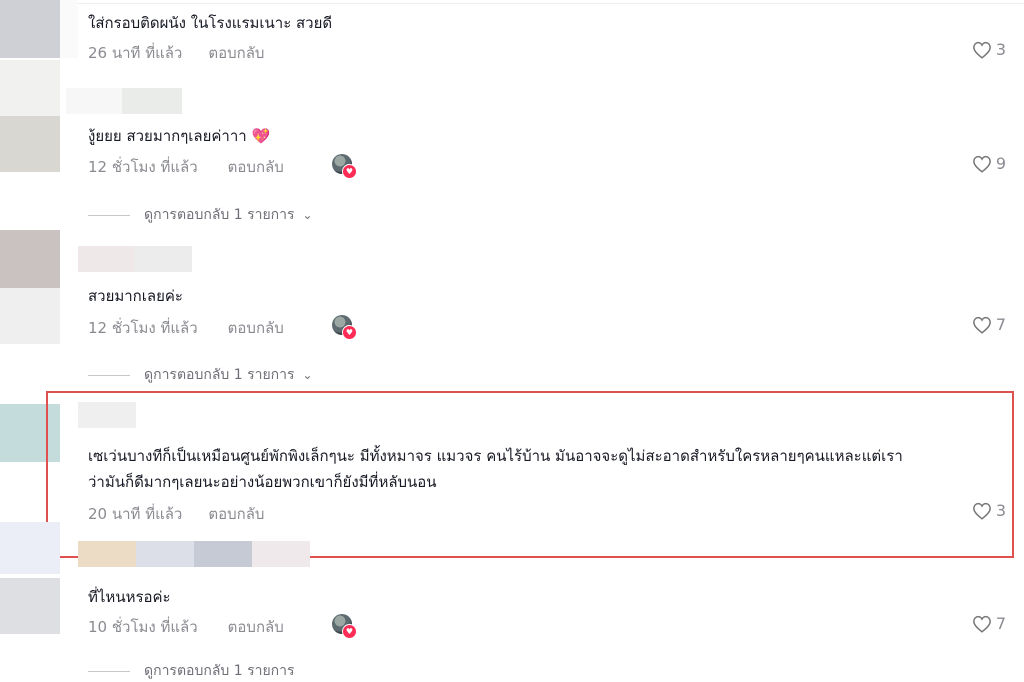 This screenshot has height=682, width=1024. What do you see at coordinates (129, 597) in the screenshot?
I see `comment-text: ที่ไหนหรอค่ะ` at bounding box center [129, 597].